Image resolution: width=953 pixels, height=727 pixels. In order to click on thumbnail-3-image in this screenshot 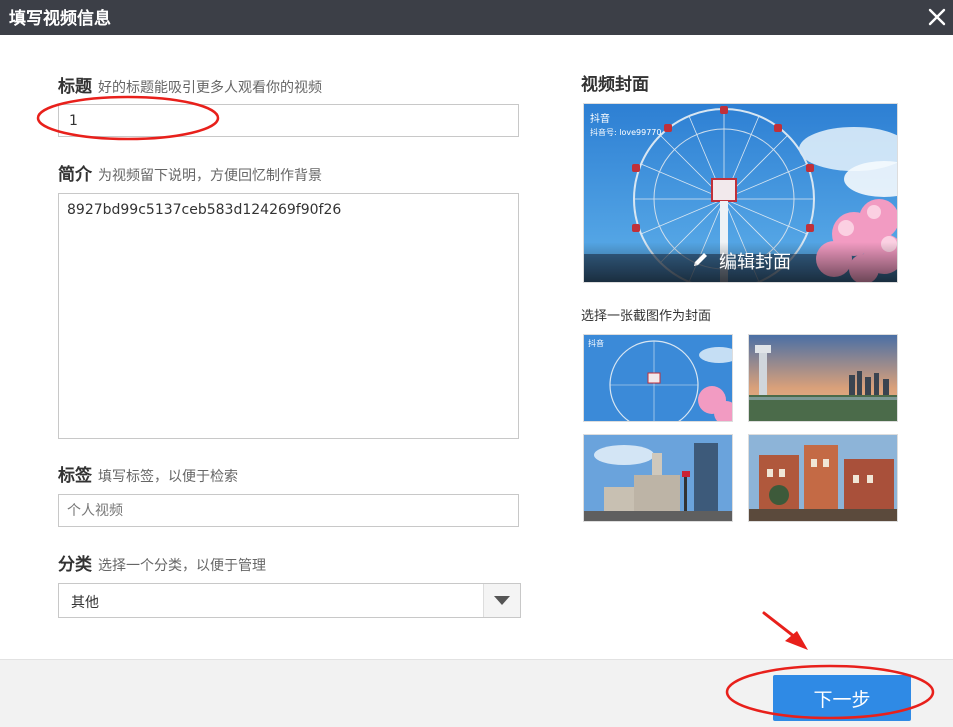, I will do `click(658, 478)`.